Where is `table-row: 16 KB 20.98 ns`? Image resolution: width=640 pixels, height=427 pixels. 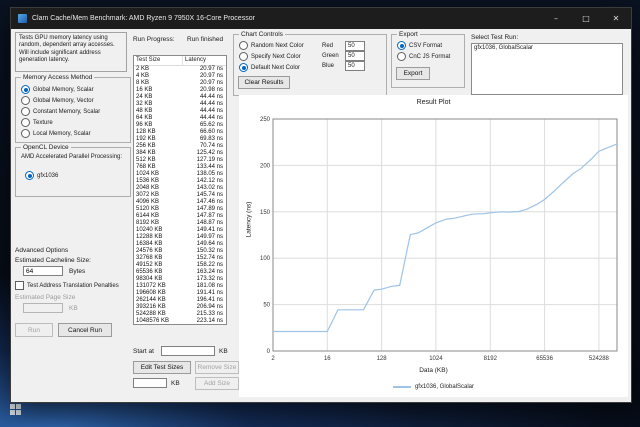 table-row: 16 KB 20.98 ns is located at coordinates (180, 90).